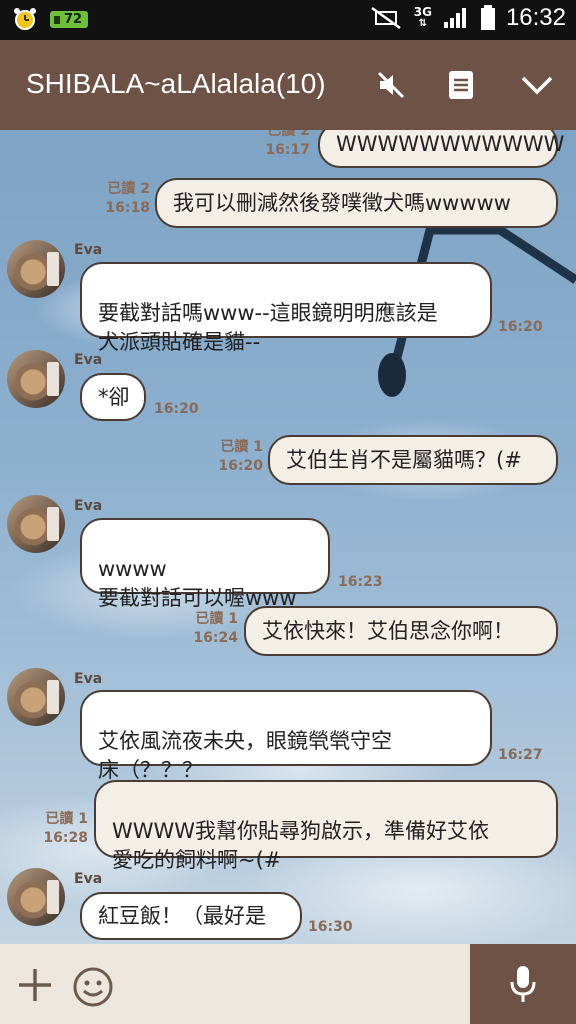 The image size is (576, 1024). I want to click on message-bubble-outgoing: 艾依快來！艾伯思念你啊！, so click(401, 631).